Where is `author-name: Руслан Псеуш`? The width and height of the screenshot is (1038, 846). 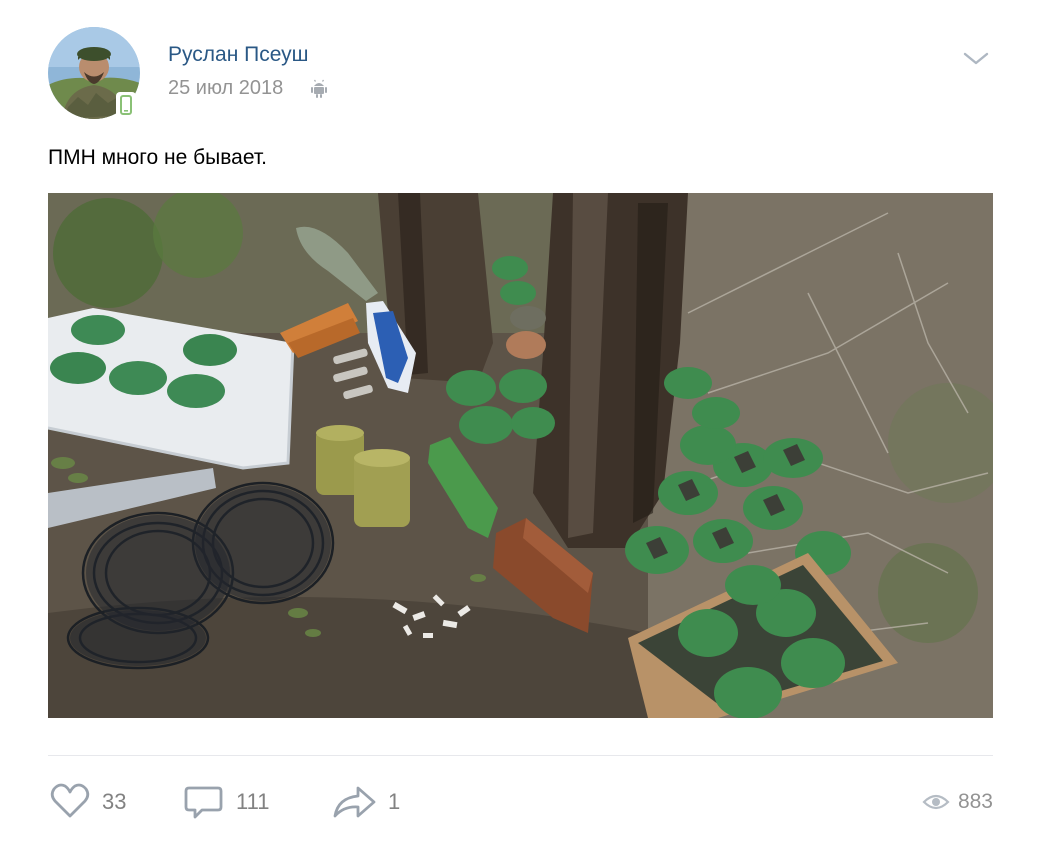 author-name: Руслан Псеуш is located at coordinates (238, 55).